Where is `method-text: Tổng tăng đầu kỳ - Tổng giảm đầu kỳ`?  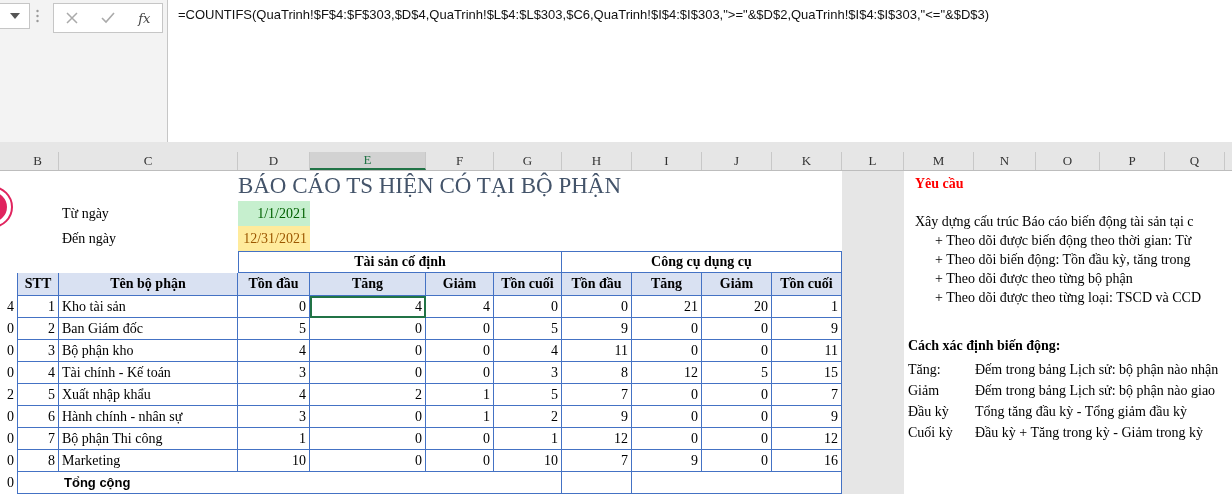 method-text: Tổng tăng đầu kỳ - Tổng giảm đầu kỳ is located at coordinates (1081, 411).